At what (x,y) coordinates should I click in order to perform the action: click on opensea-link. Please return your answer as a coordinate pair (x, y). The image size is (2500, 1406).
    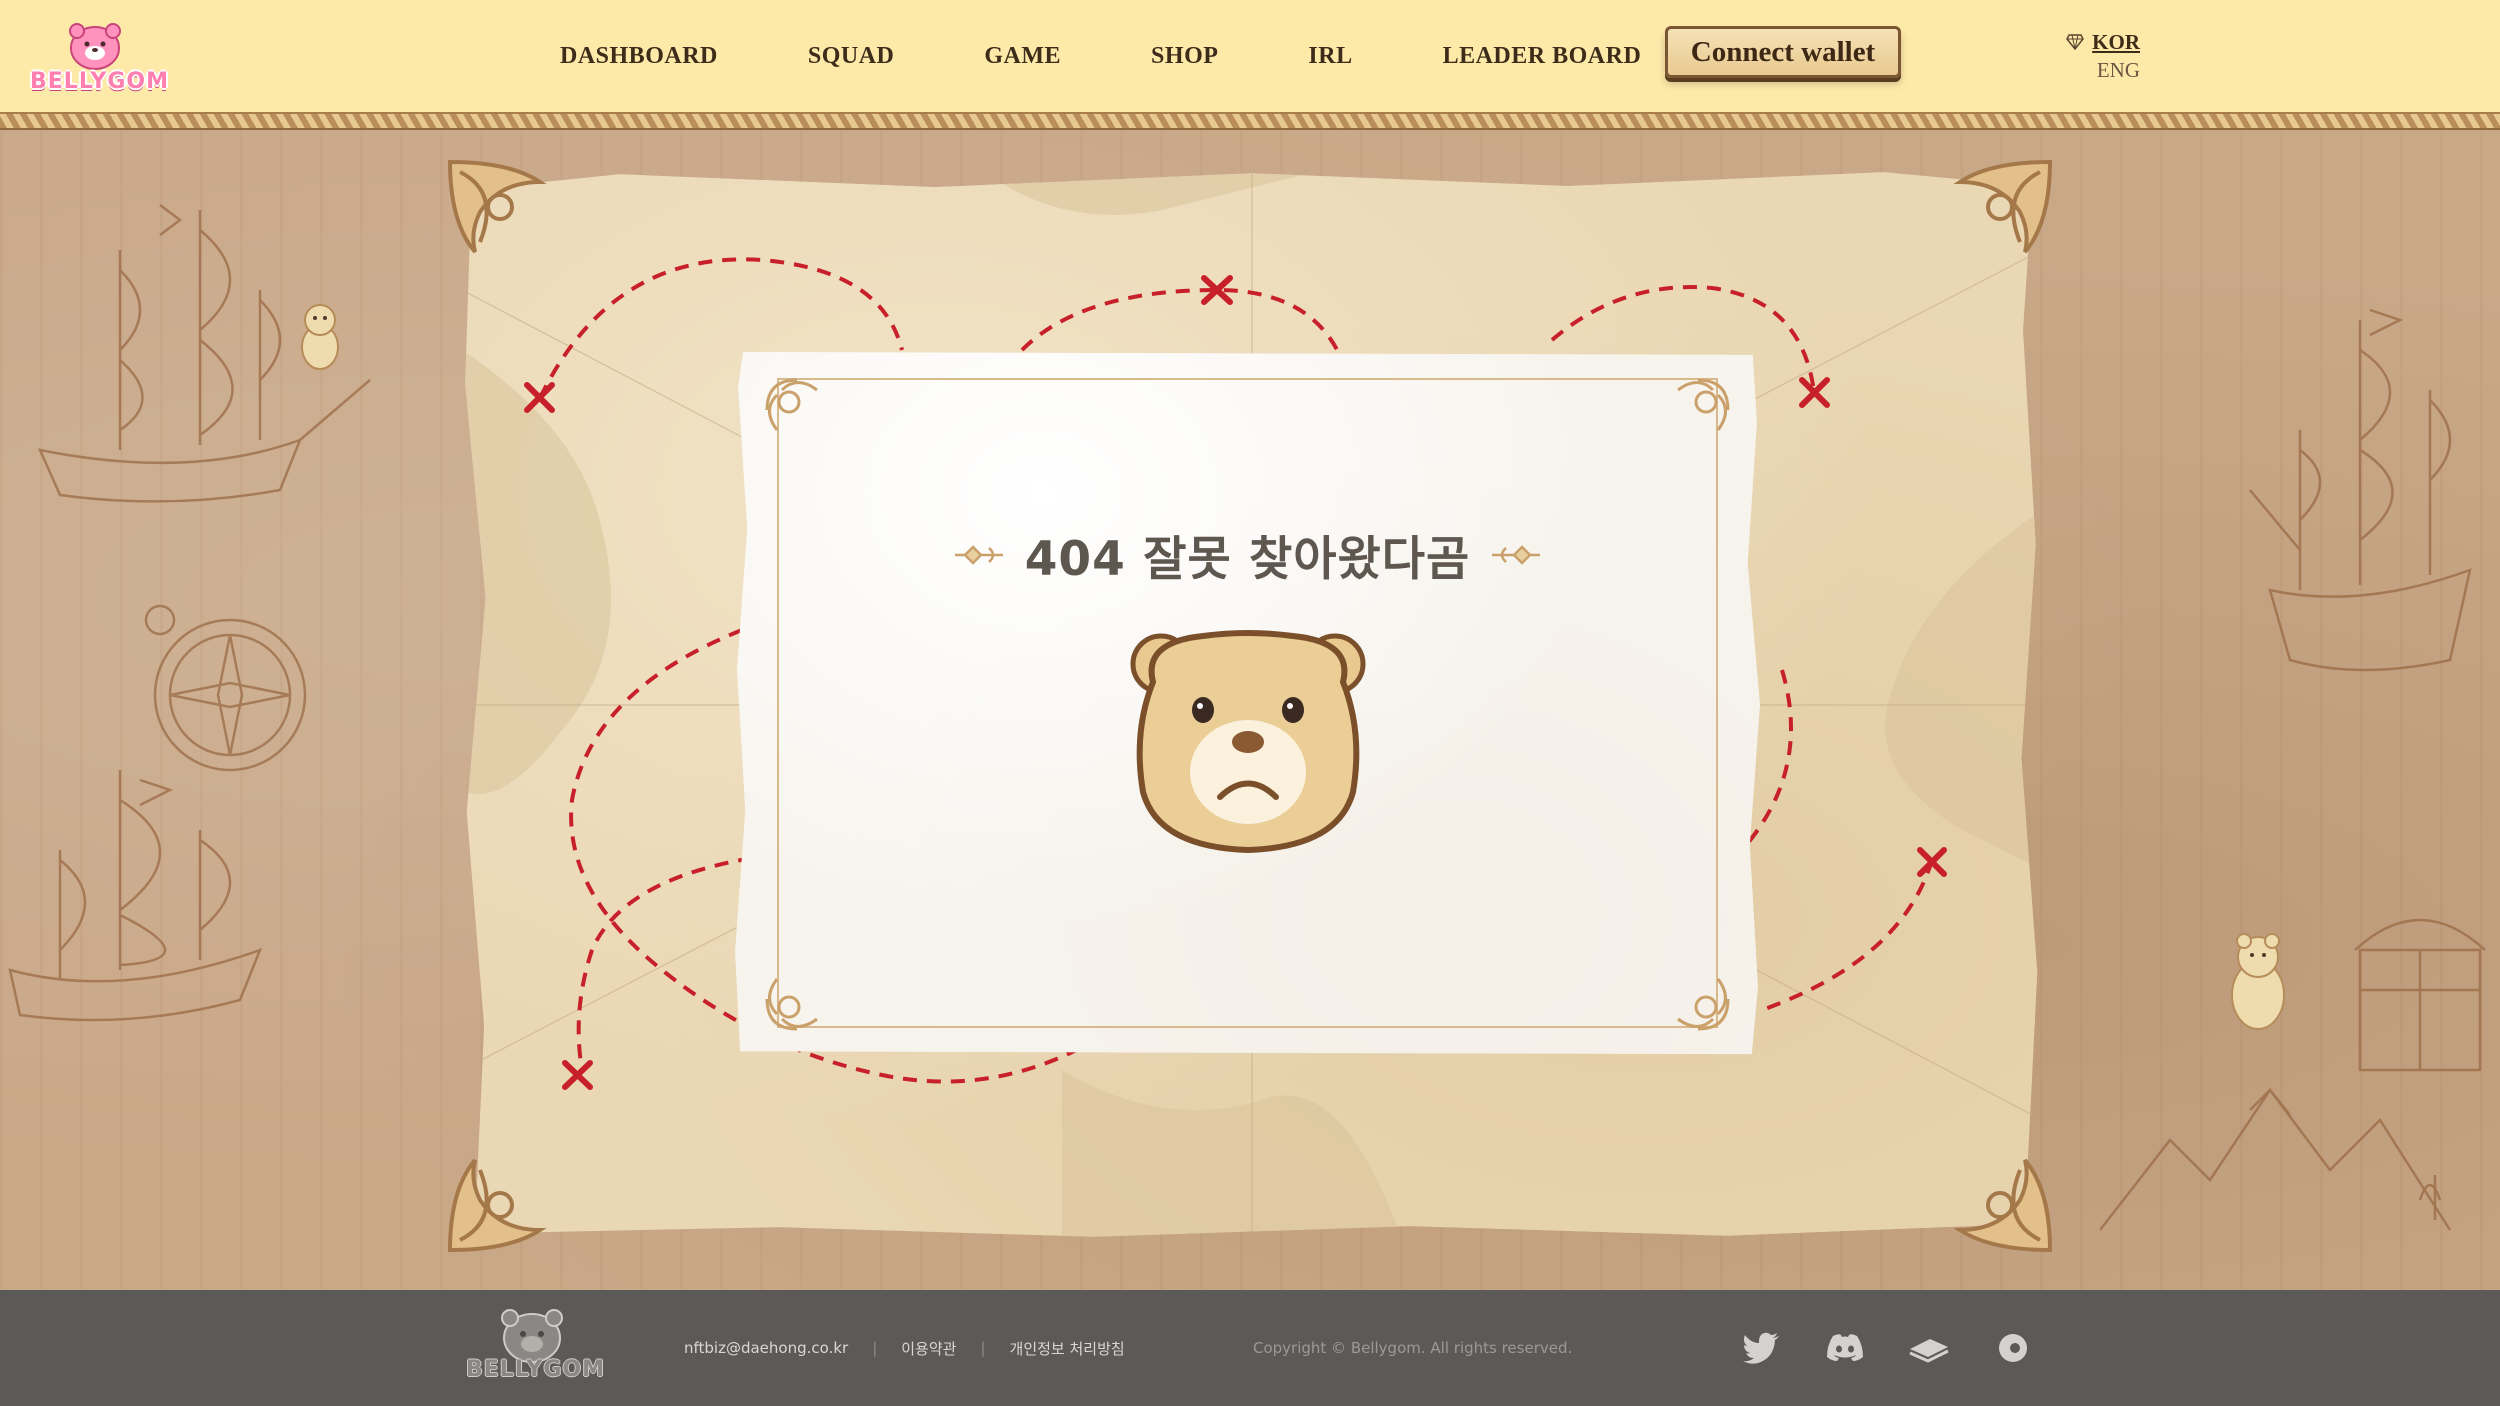
    Looking at the image, I should click on (2013, 1348).